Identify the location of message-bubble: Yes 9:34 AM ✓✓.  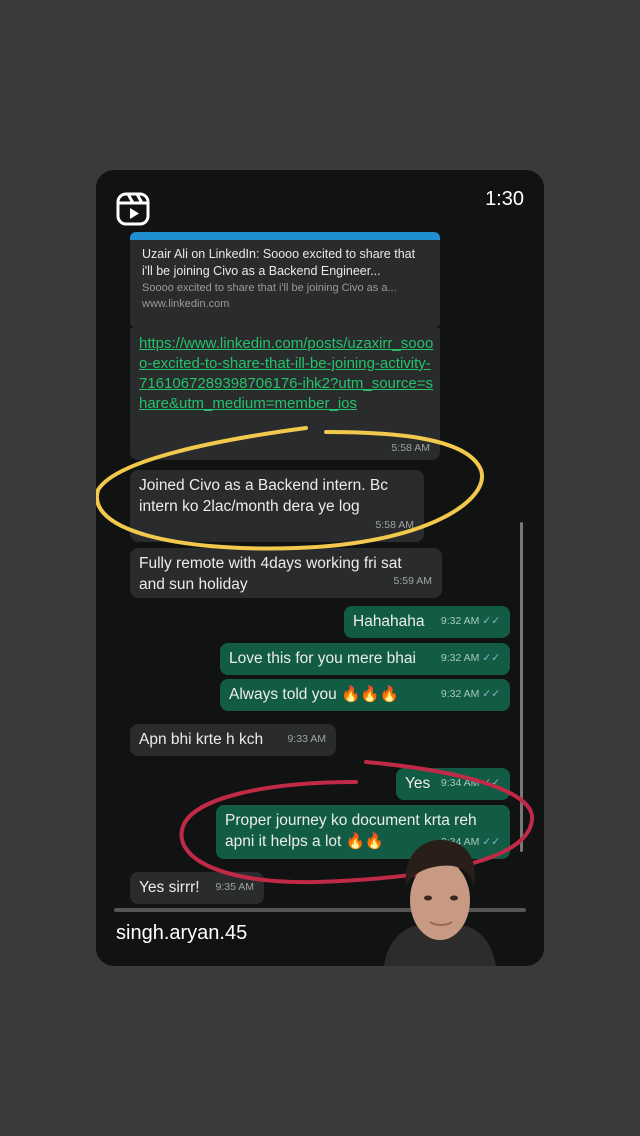
(453, 784).